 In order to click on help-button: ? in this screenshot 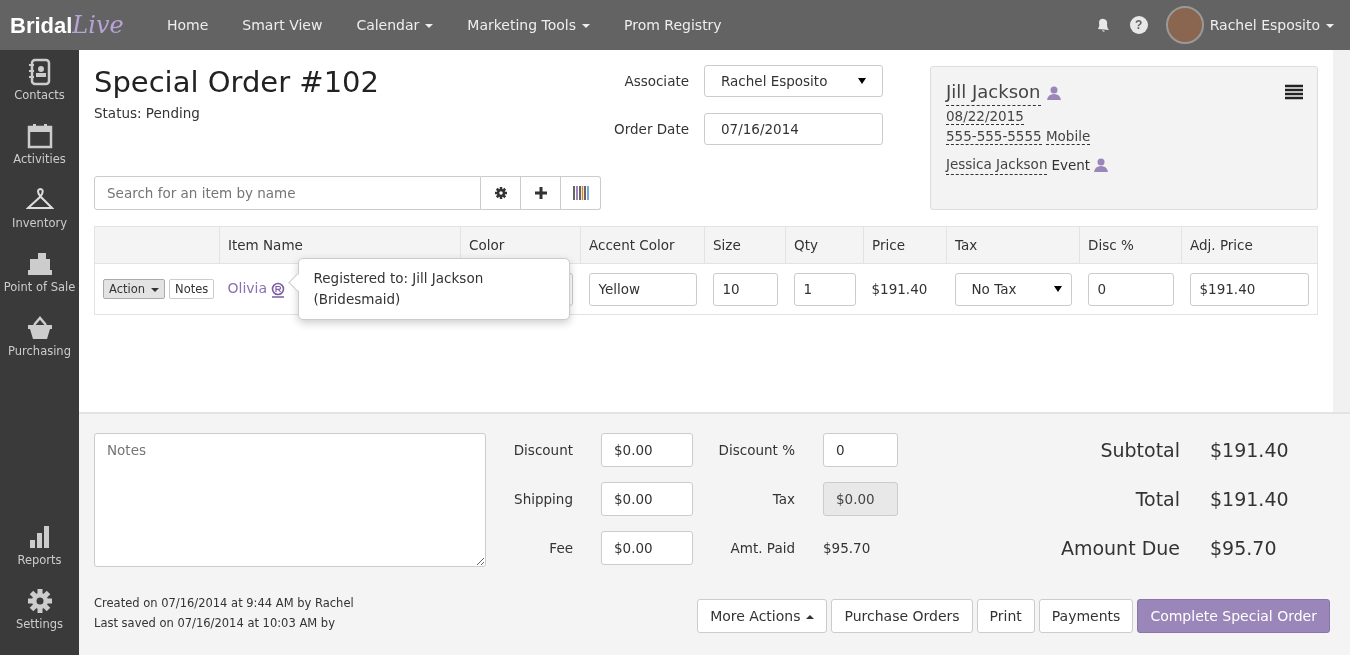, I will do `click(1138, 25)`.